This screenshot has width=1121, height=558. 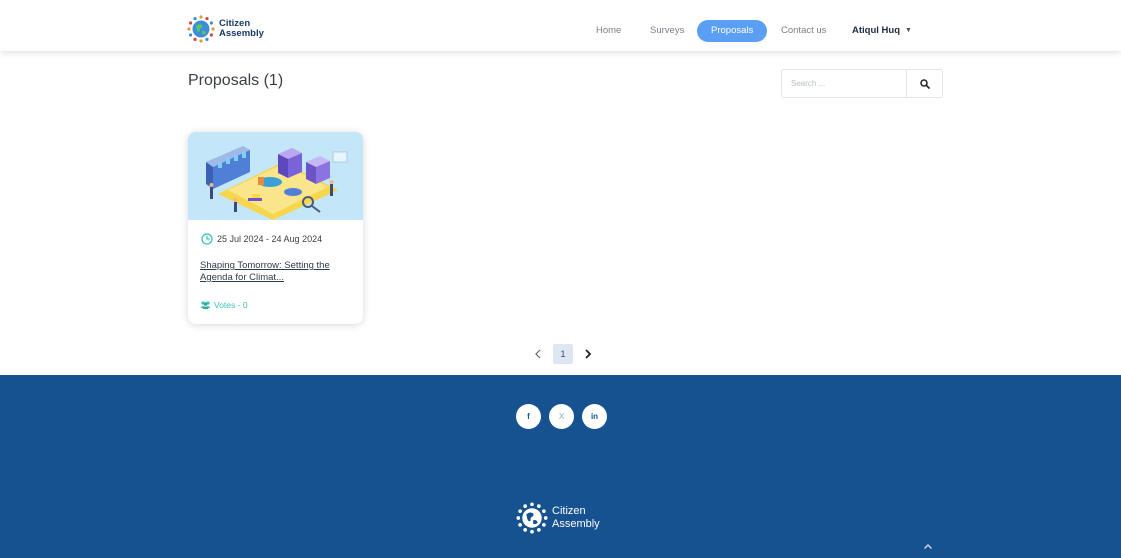 I want to click on footer-brand-name: Citizen Assembly, so click(x=576, y=517).